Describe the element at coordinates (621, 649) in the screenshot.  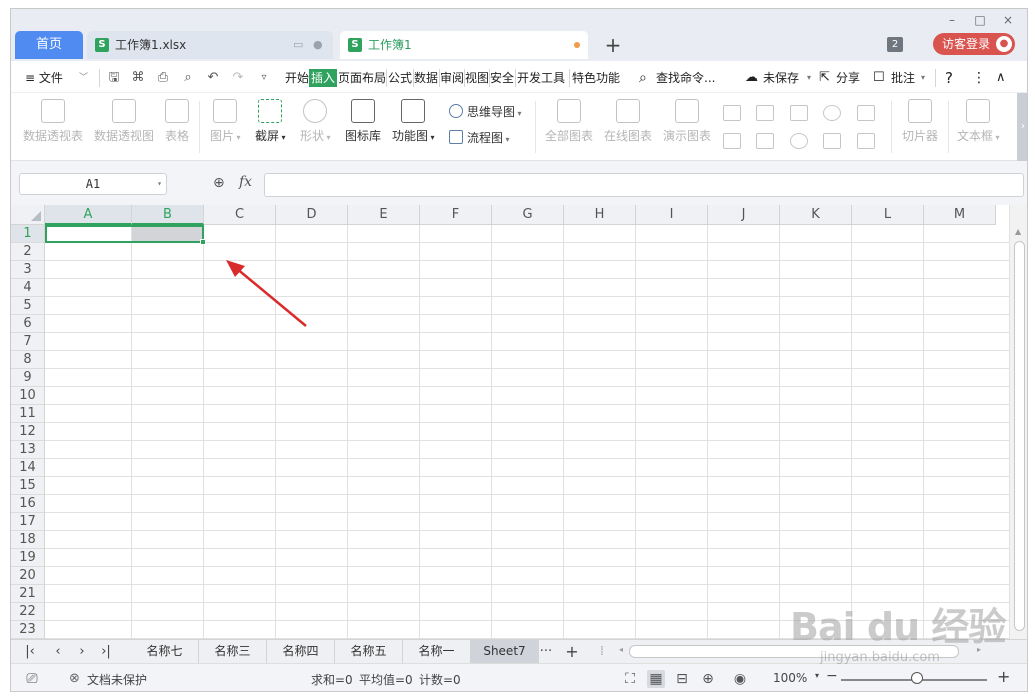
I see `scroll-left-icon: ◂` at that location.